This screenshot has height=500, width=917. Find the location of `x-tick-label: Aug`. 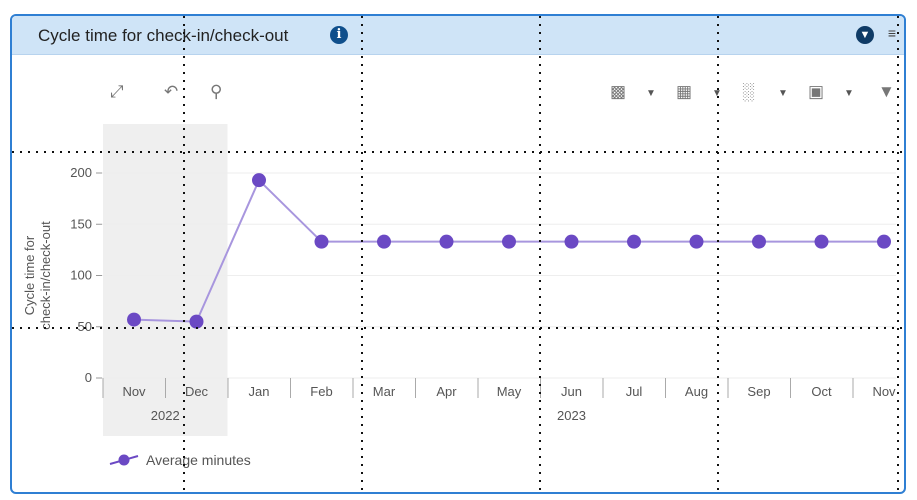

x-tick-label: Aug is located at coordinates (696, 391).